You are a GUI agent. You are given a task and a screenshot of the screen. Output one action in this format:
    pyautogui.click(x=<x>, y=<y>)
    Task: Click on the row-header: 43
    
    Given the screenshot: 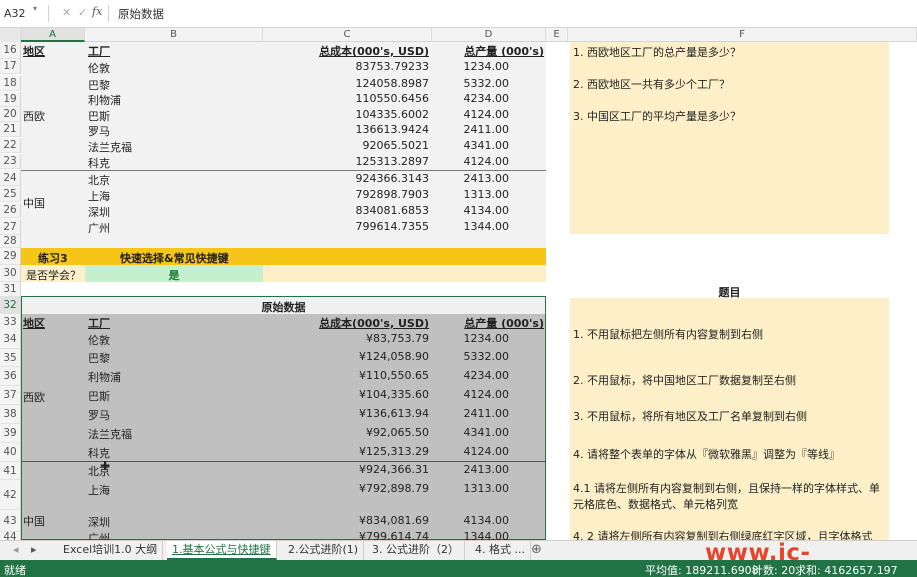 What is the action you would take?
    pyautogui.click(x=10, y=521)
    